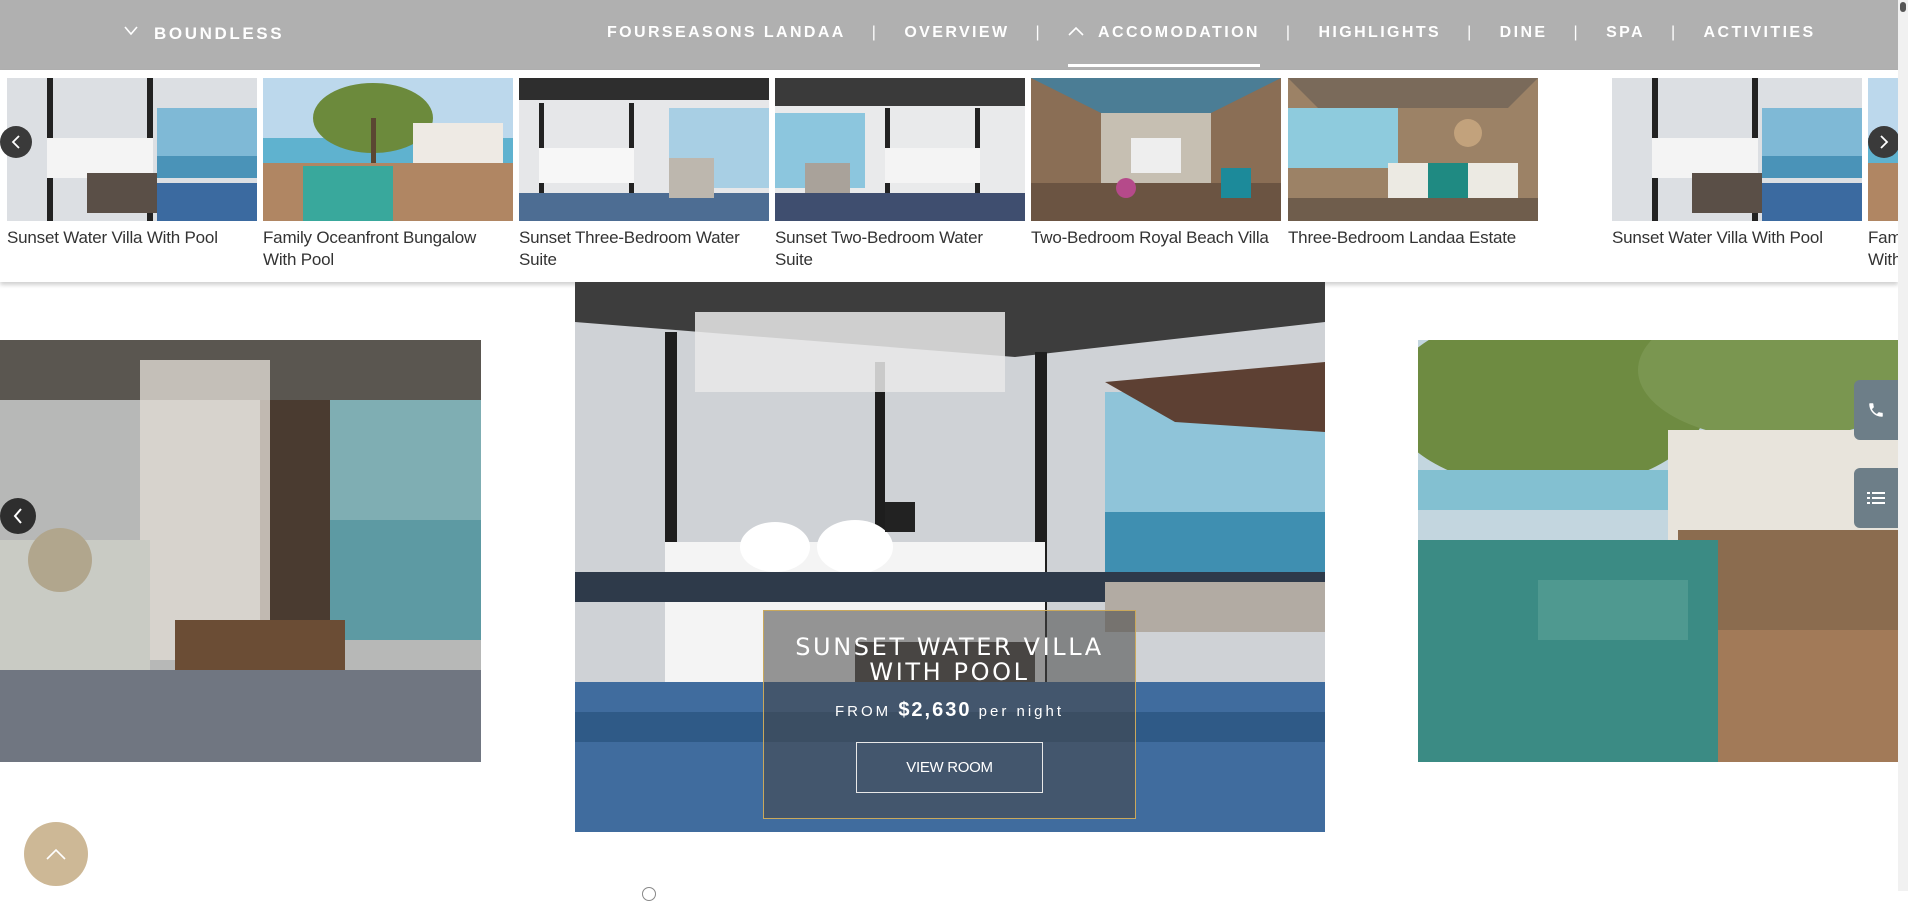 This screenshot has width=1908, height=901. I want to click on list-icon, so click(1876, 498).